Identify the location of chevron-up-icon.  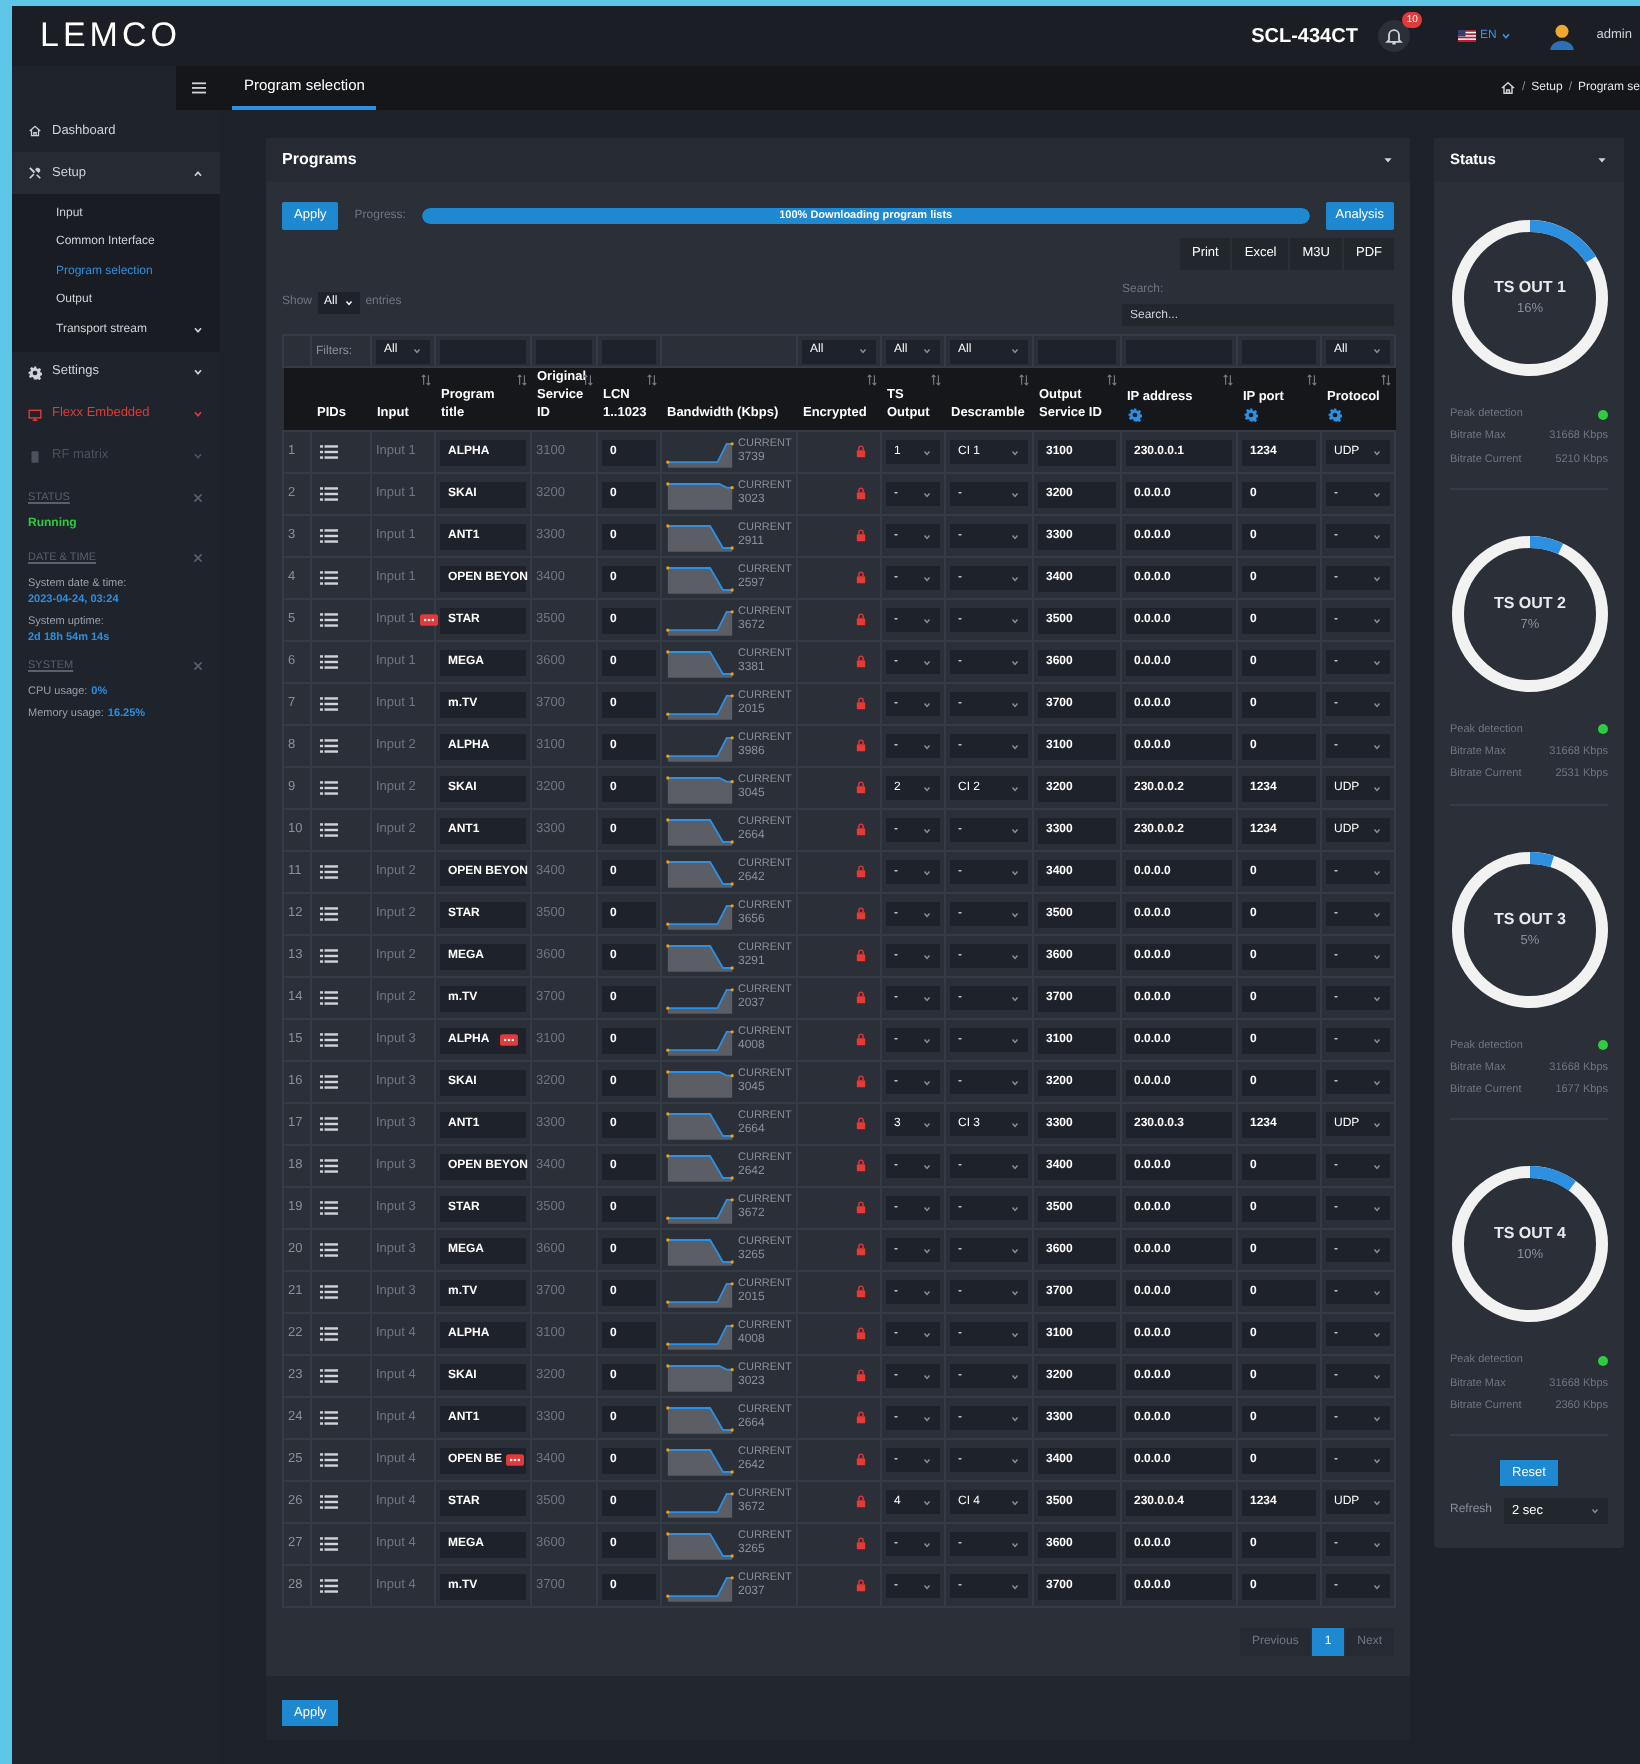
(198, 173).